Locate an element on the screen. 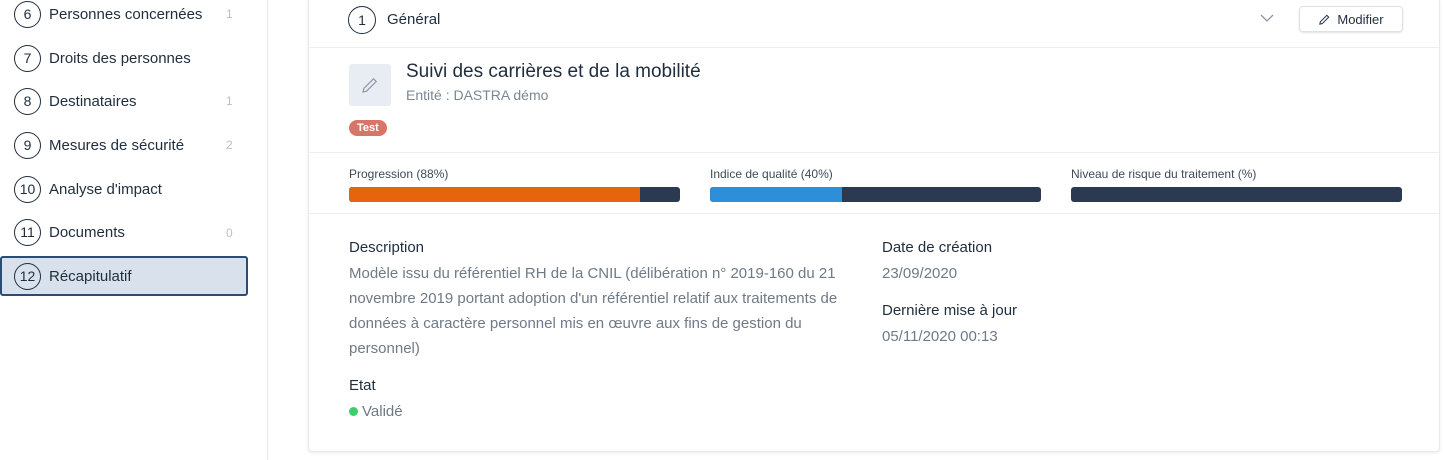  quality-metric: Indice de qualité (40%) is located at coordinates (875, 184).